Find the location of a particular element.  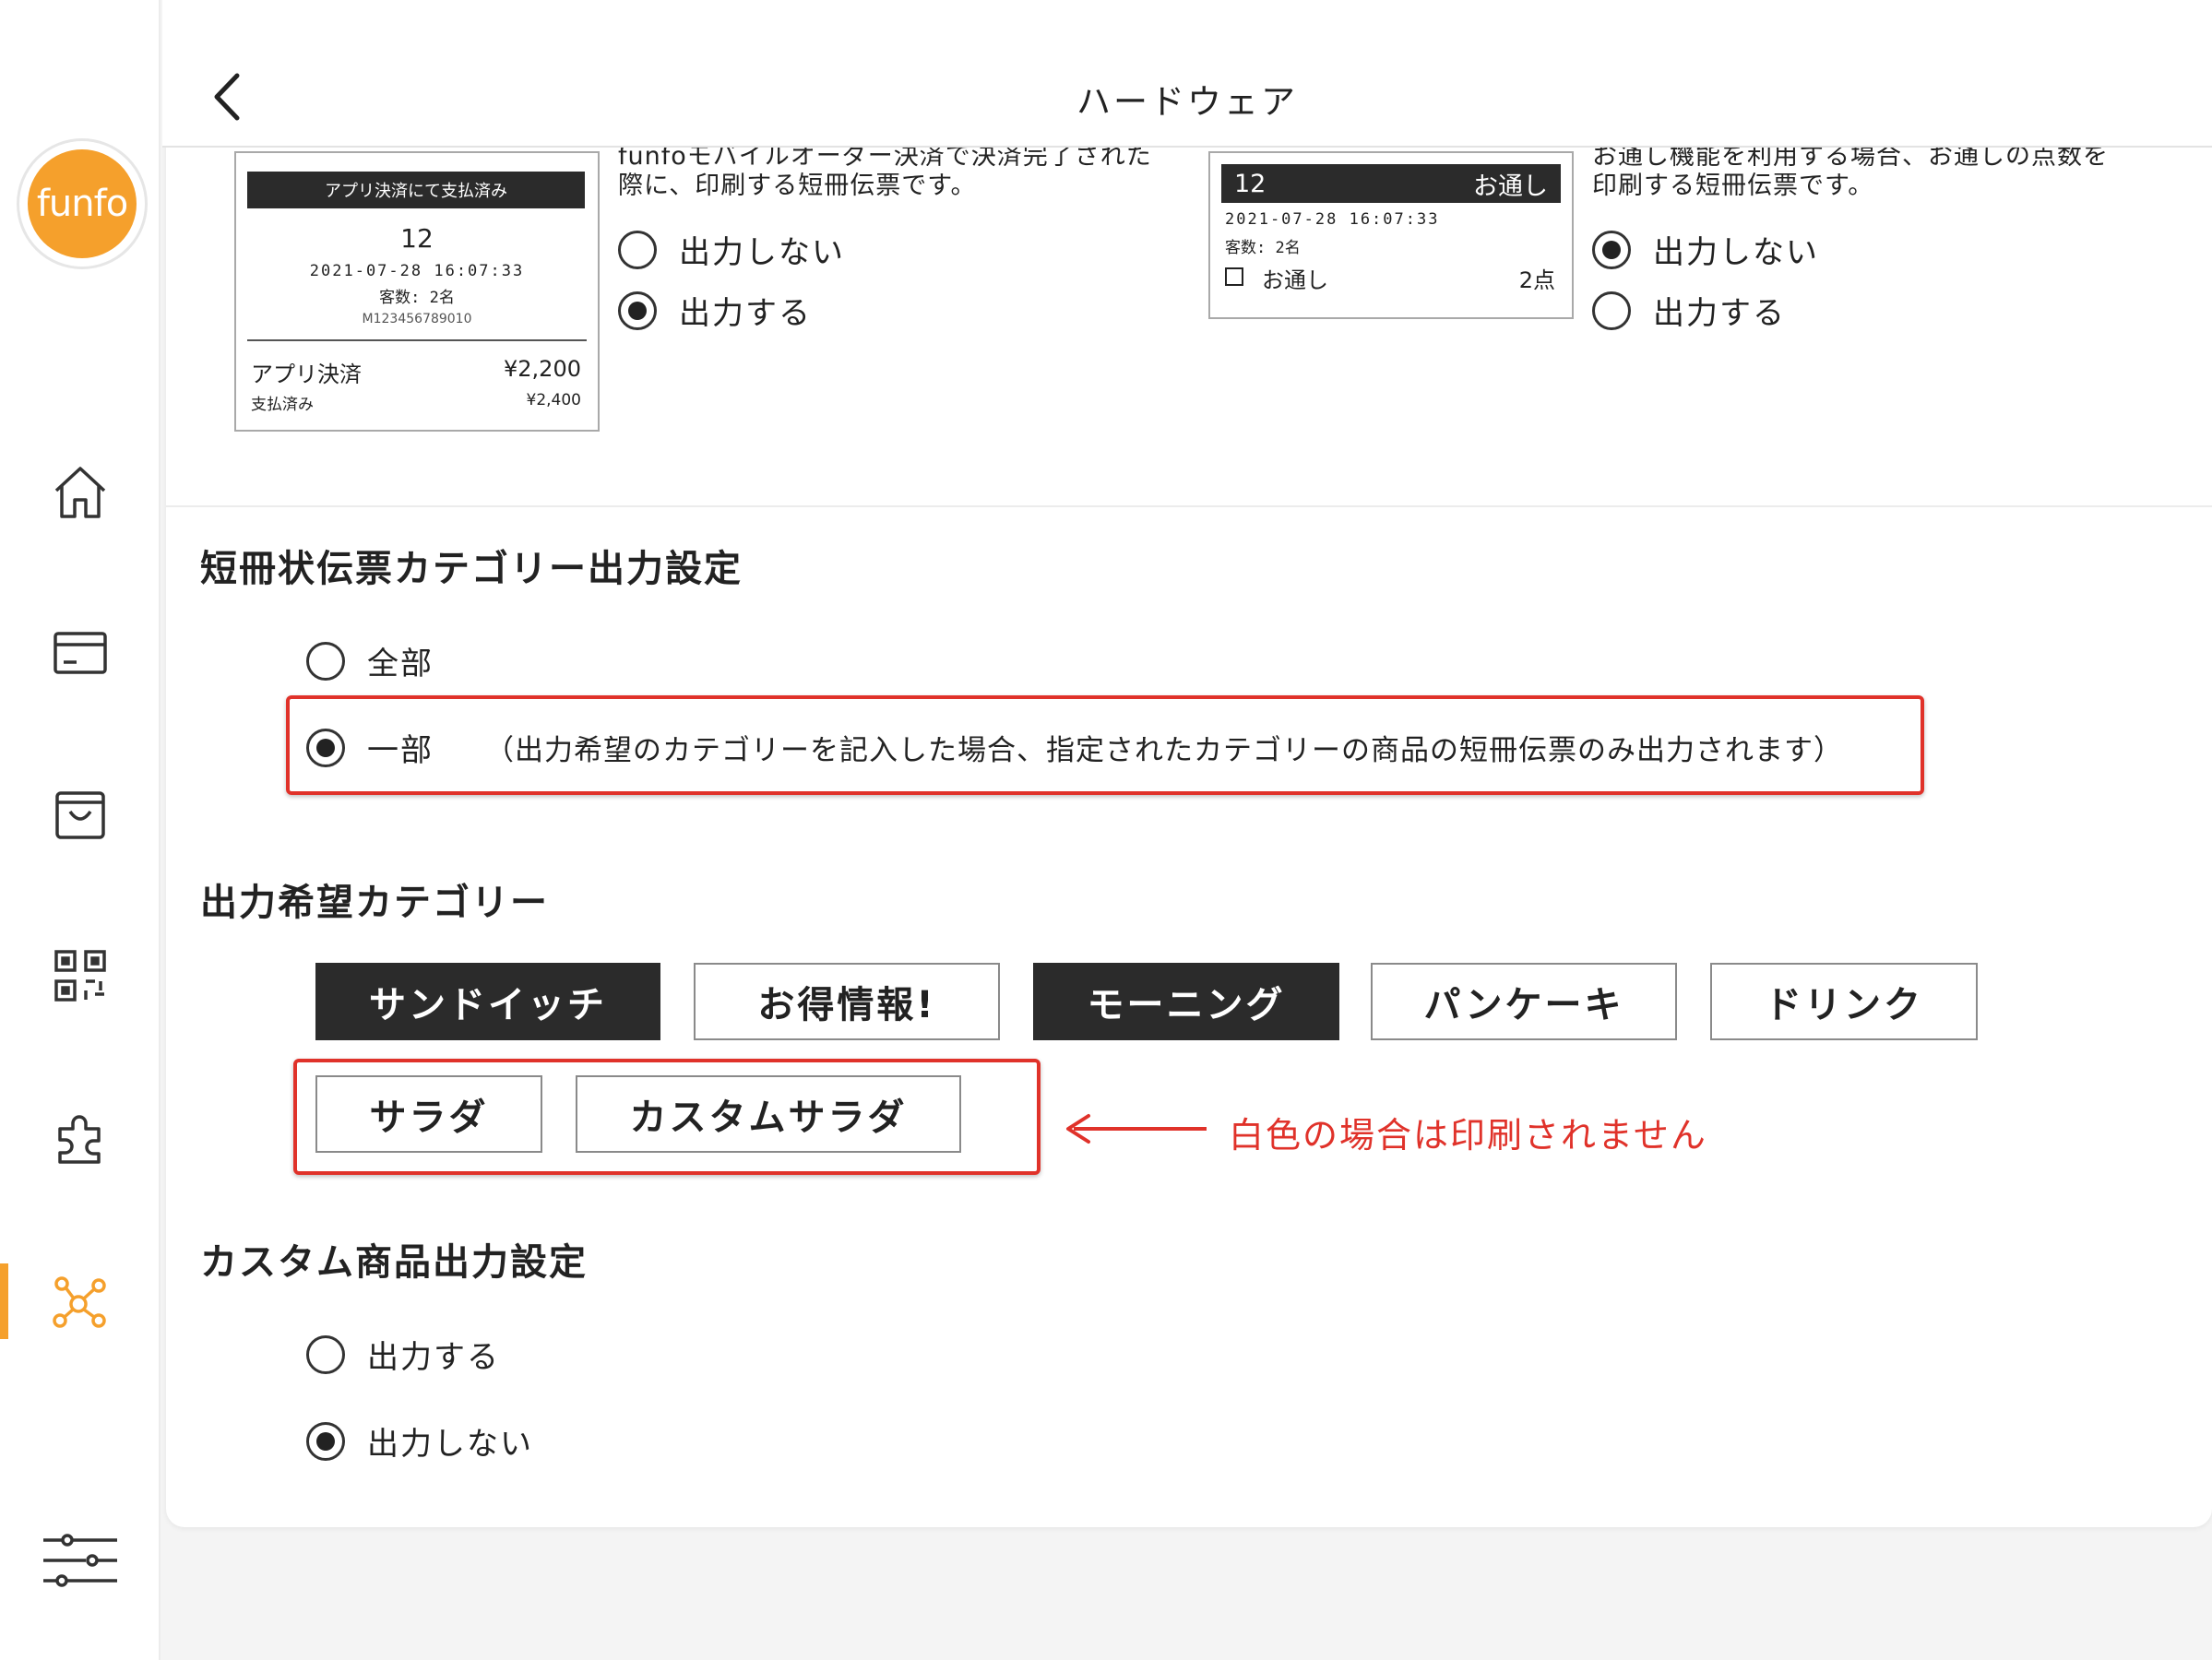

app-payment-description: funfoモバイルオーダー決済で決済完了された 際に、印刷する短冊伝票です。 is located at coordinates (885, 171).